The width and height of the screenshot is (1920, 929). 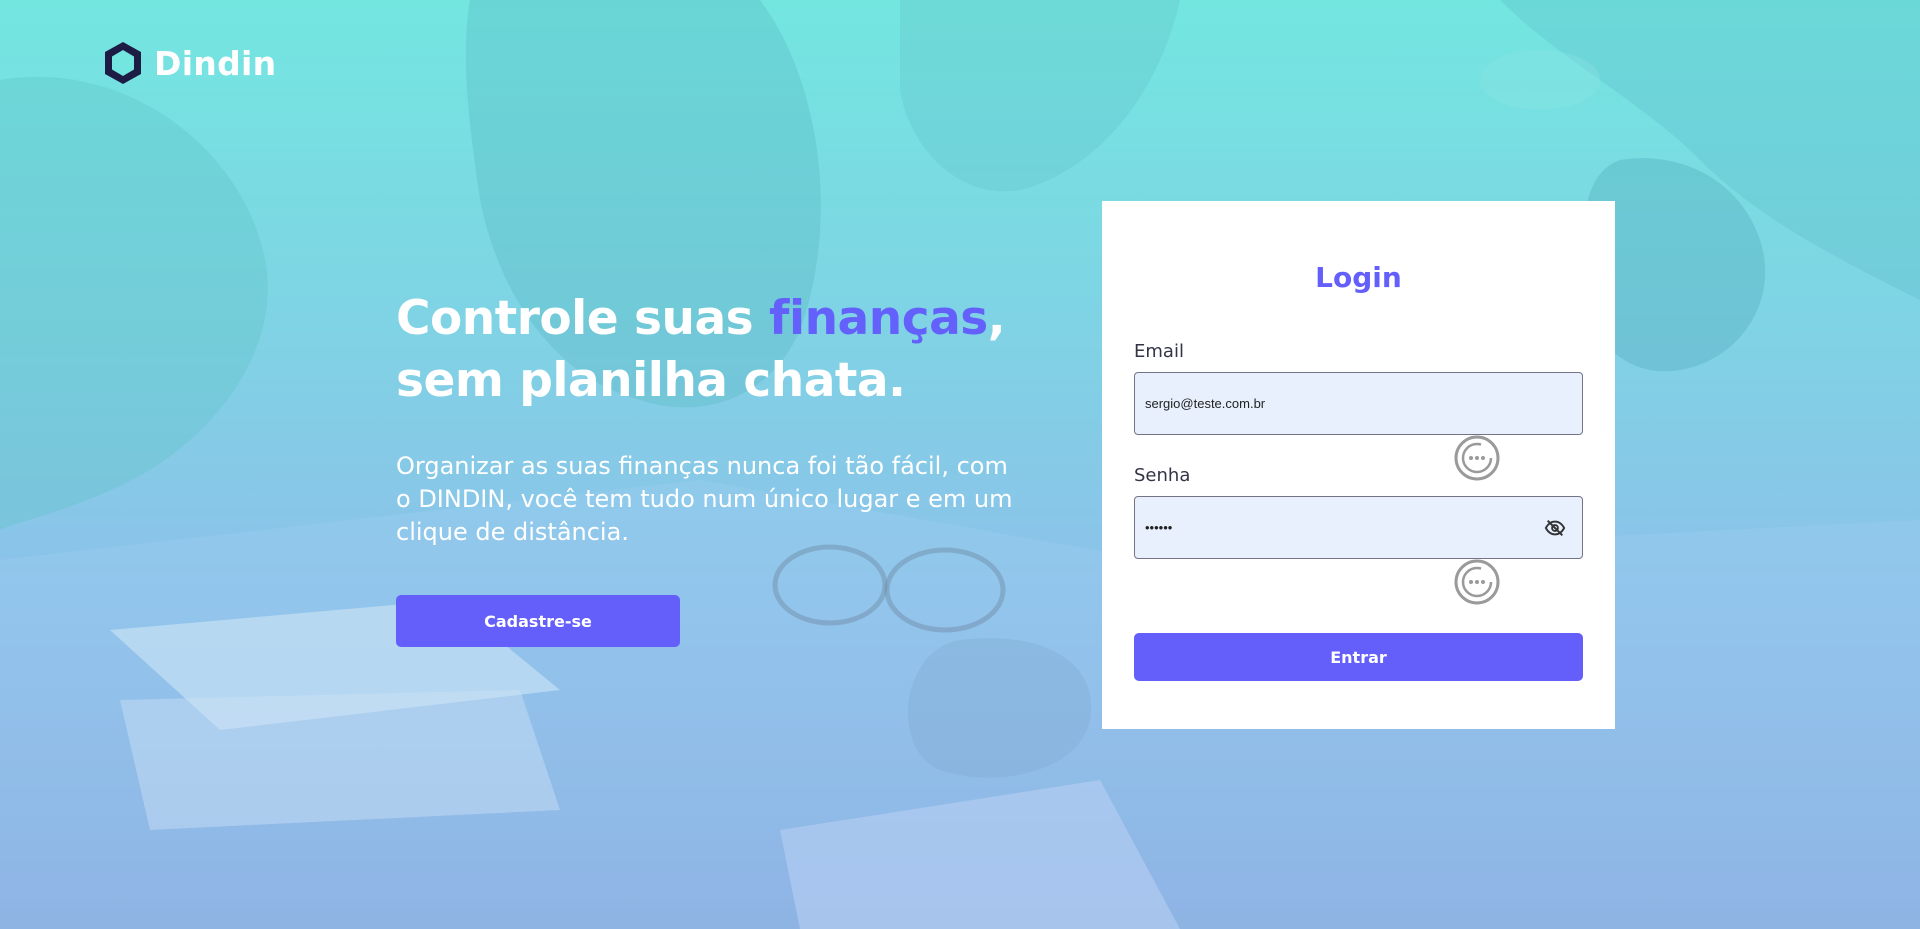 What do you see at coordinates (878, 318) in the screenshot?
I see `hero-title-accent: finanças` at bounding box center [878, 318].